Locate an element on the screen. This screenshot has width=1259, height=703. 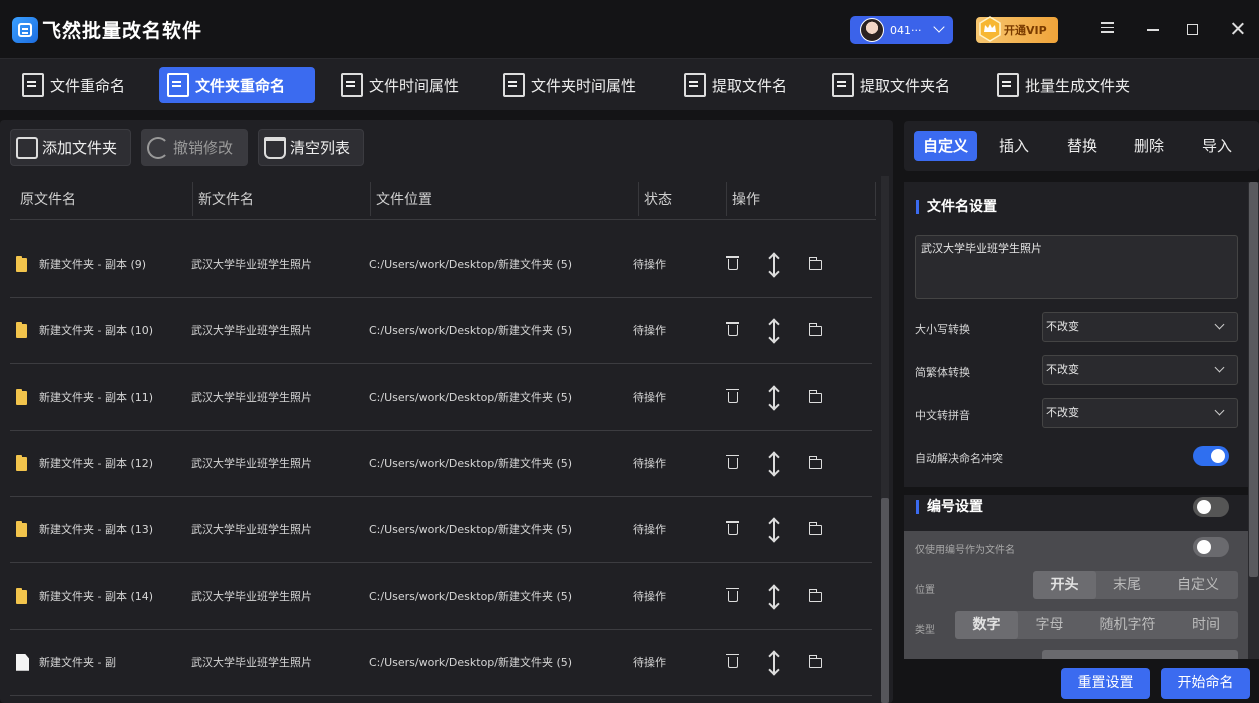
title-bar: 飞然批量改名软件 041··· 开通VIP is located at coordinates (629, 29).